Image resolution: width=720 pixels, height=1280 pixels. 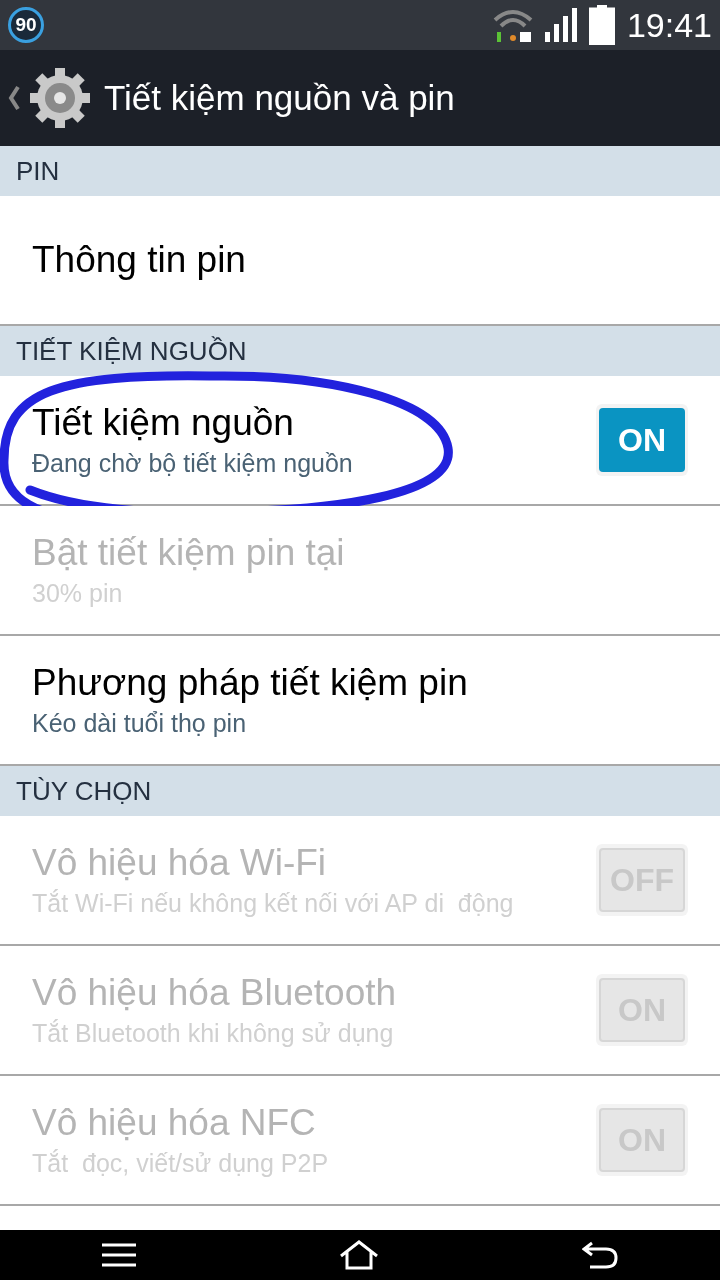 What do you see at coordinates (60, 98) in the screenshot?
I see `gear-icon` at bounding box center [60, 98].